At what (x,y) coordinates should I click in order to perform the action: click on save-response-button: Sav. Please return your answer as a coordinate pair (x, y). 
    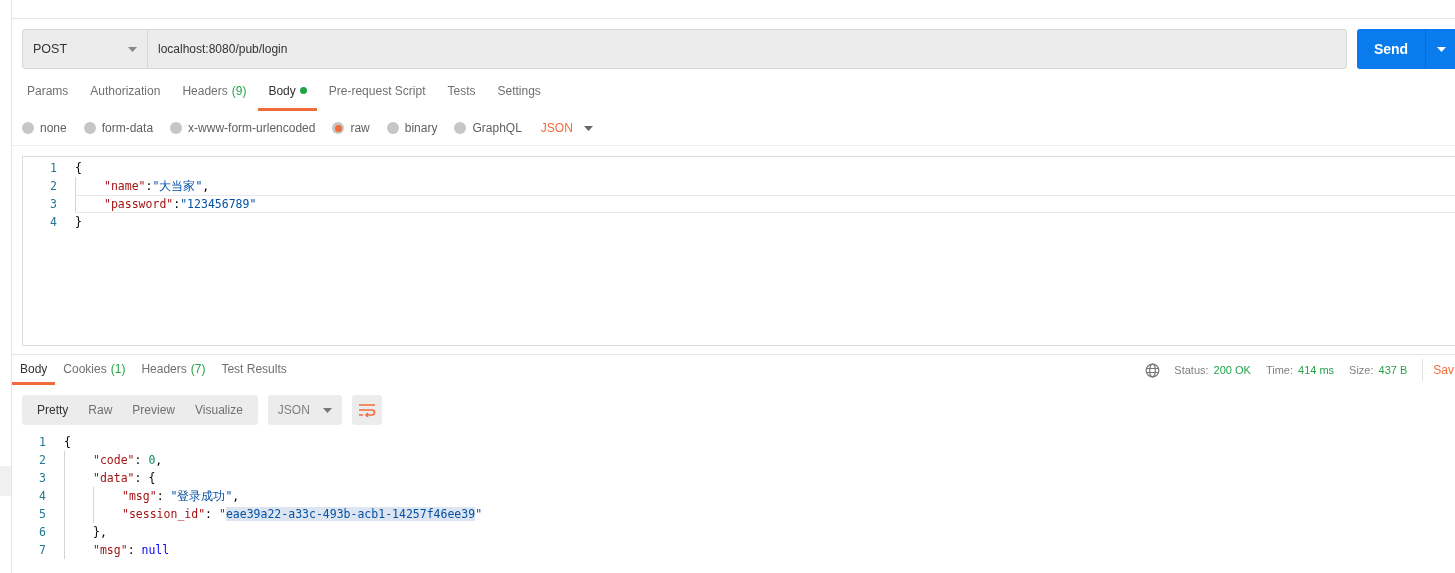
    Looking at the image, I should click on (1444, 370).